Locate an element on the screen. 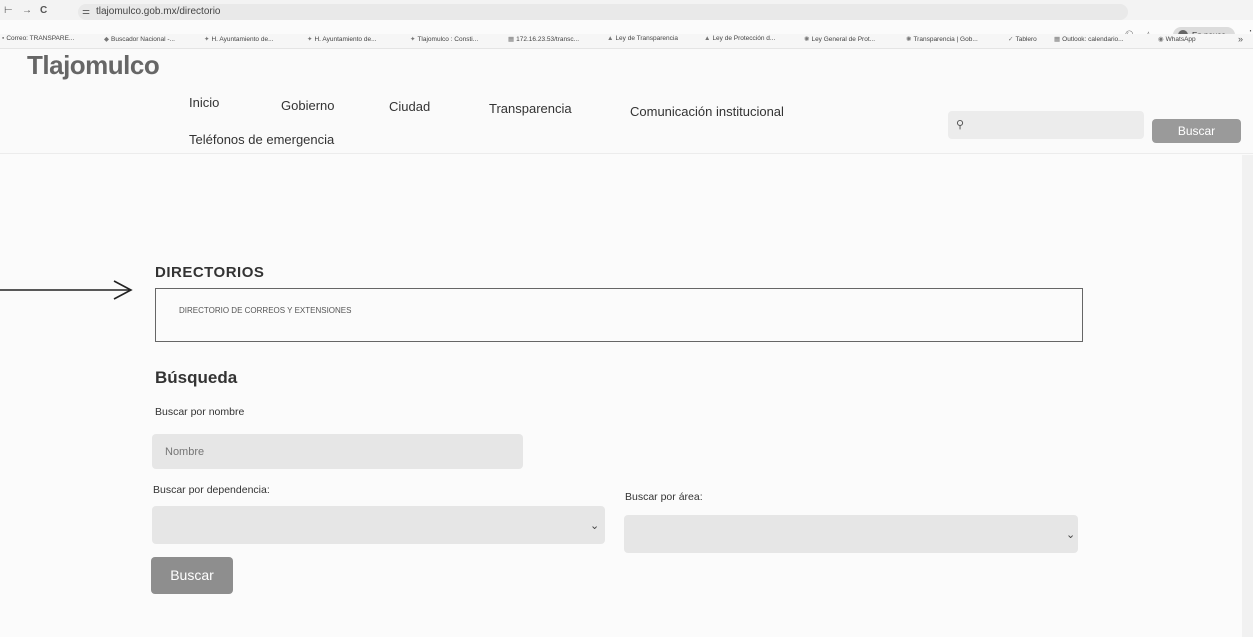 Image resolution: width=1253 pixels, height=637 pixels. more-bookmarks-icon: » is located at coordinates (1240, 39).